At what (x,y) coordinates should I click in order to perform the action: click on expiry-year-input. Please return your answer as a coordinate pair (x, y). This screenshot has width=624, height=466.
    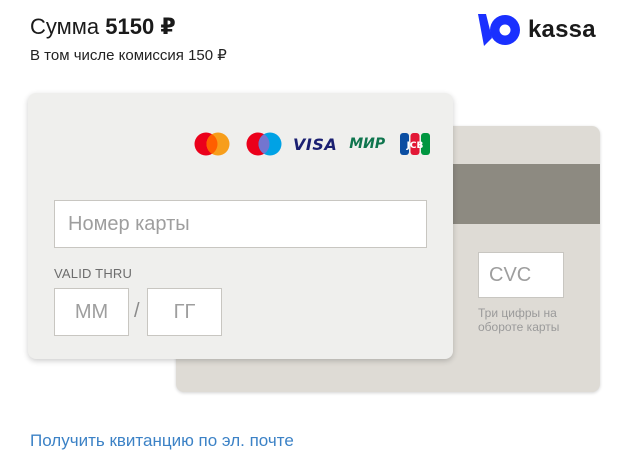
    Looking at the image, I should click on (184, 312).